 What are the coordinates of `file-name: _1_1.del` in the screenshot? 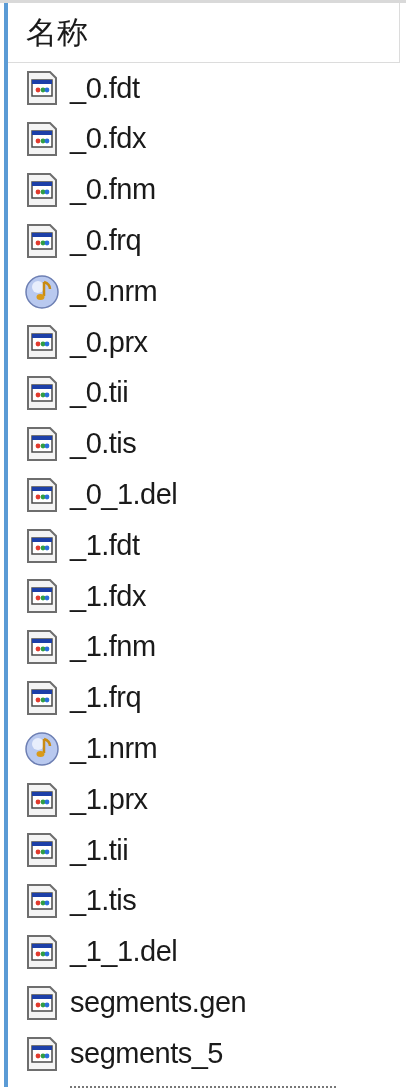 It's located at (124, 952).